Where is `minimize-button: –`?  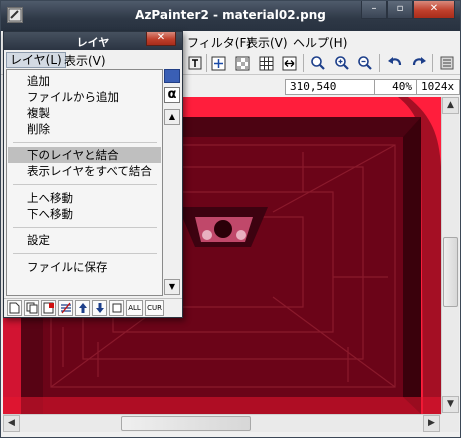
minimize-button: – is located at coordinates (374, 10).